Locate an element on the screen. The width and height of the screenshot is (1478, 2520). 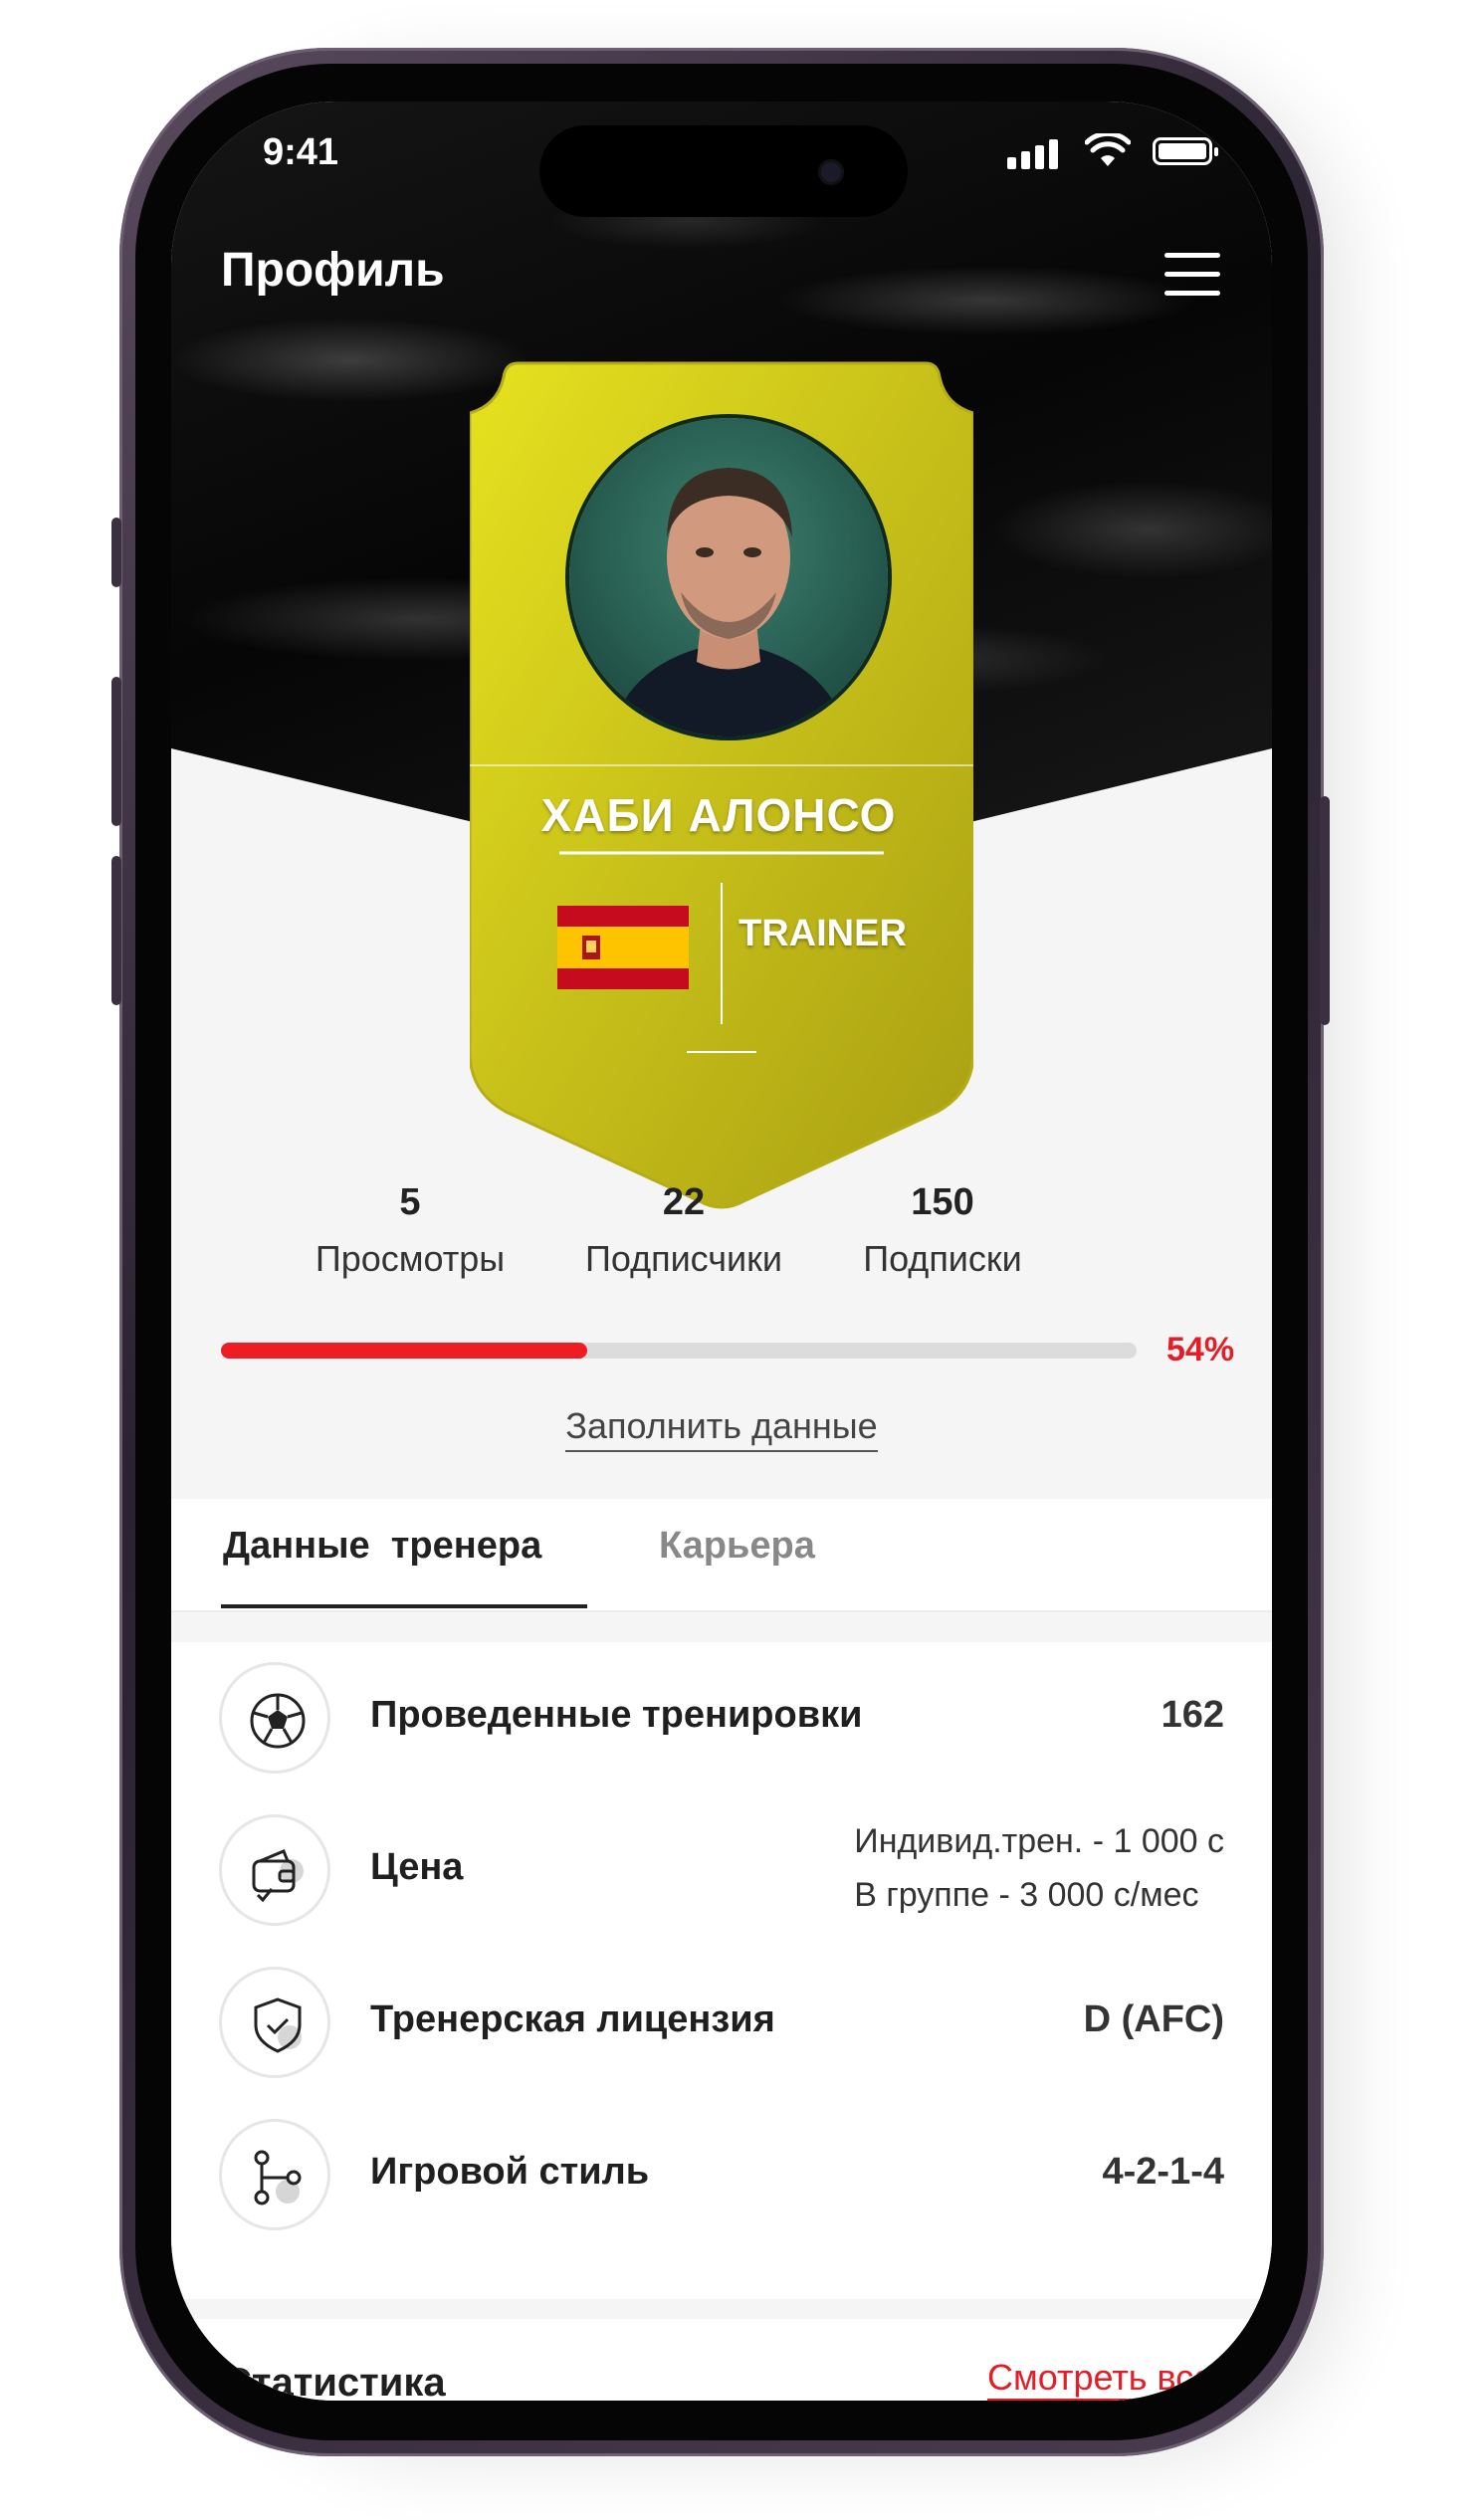
stat-label: Просмотры is located at coordinates (411, 1258).